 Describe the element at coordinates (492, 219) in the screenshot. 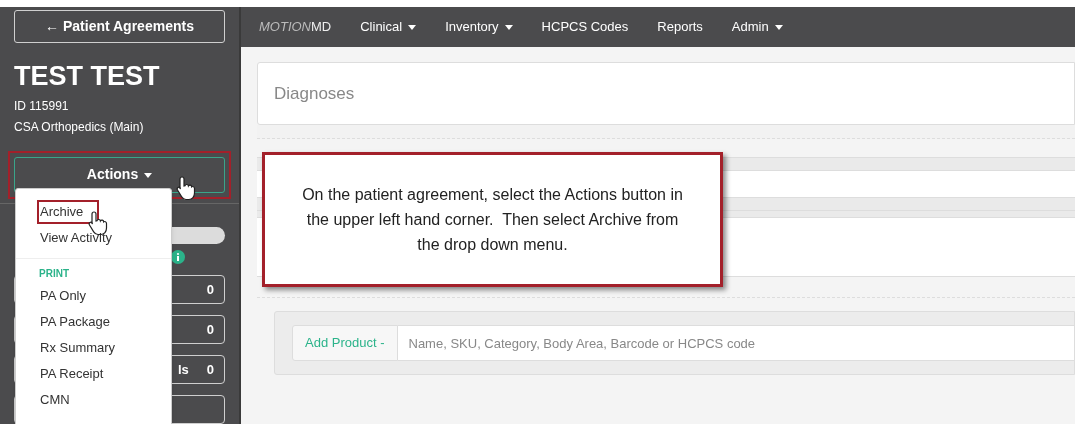

I see `instruction-callout: On the patient agreement, select the Actions button in the upper left hand corner. Then select Archive from the drop down menu.` at that location.